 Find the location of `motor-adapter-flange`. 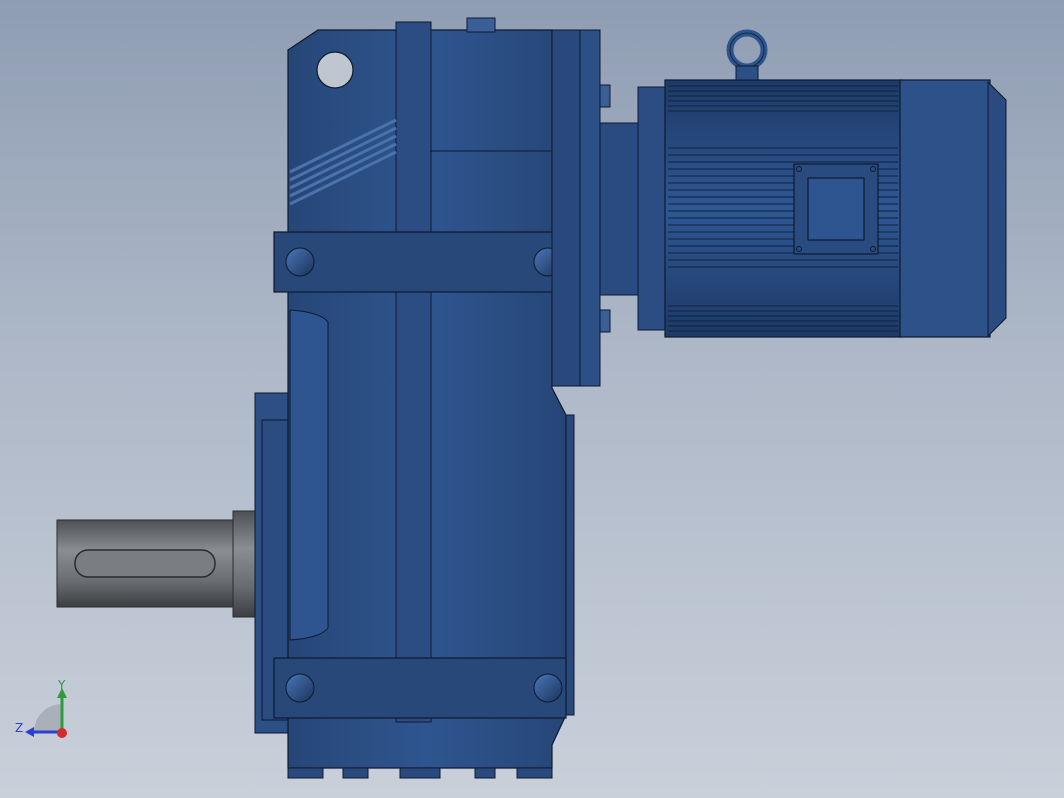

motor-adapter-flange is located at coordinates (596, 208).